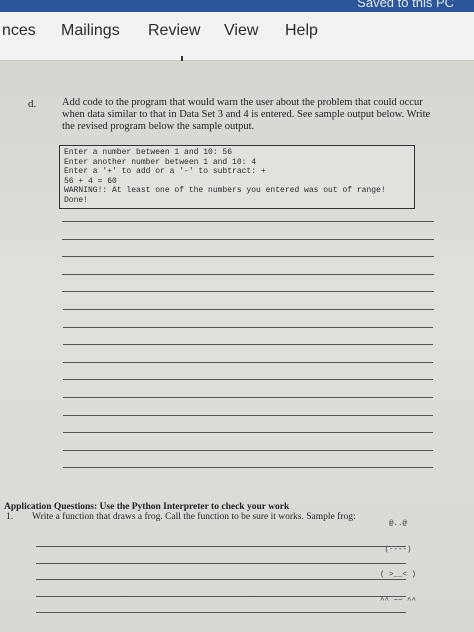 The height and width of the screenshot is (632, 474). I want to click on ribbon-tabs: nces Mailings Review View Help, so click(237, 36).